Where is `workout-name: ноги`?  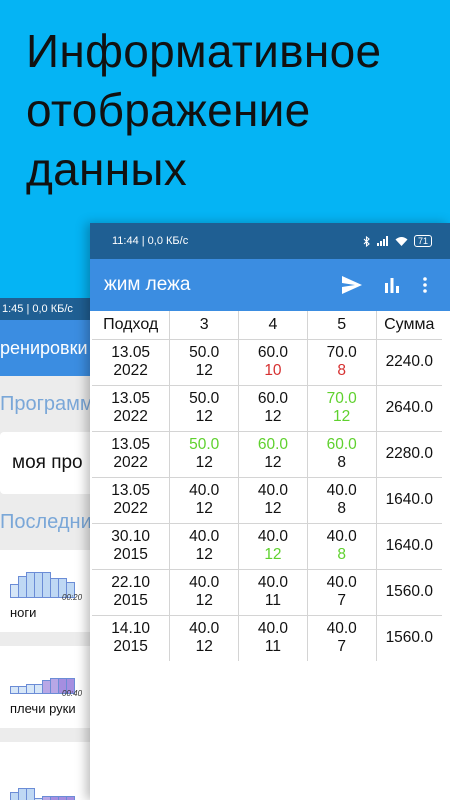 workout-name: ноги is located at coordinates (23, 612).